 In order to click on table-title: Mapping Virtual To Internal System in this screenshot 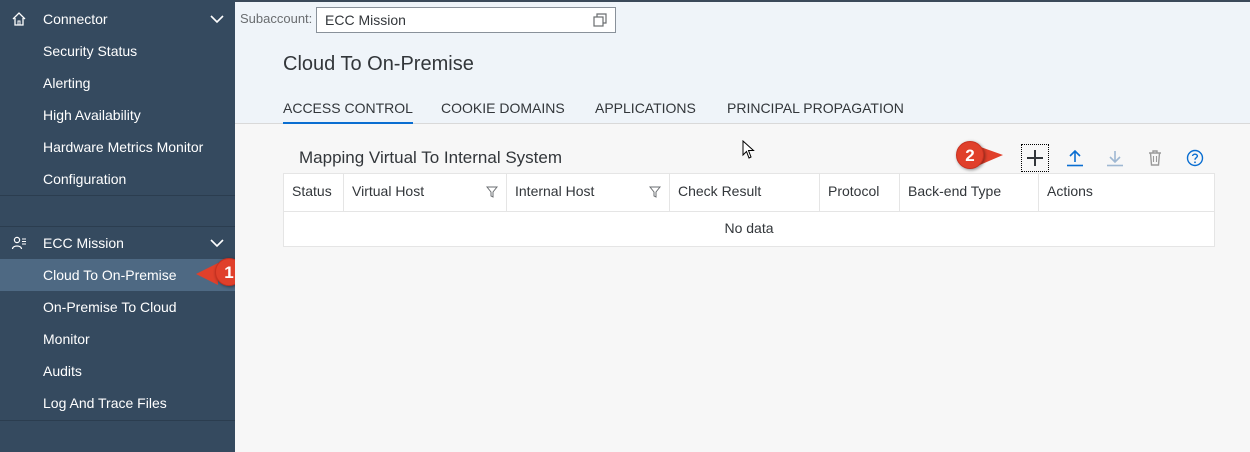, I will do `click(431, 157)`.